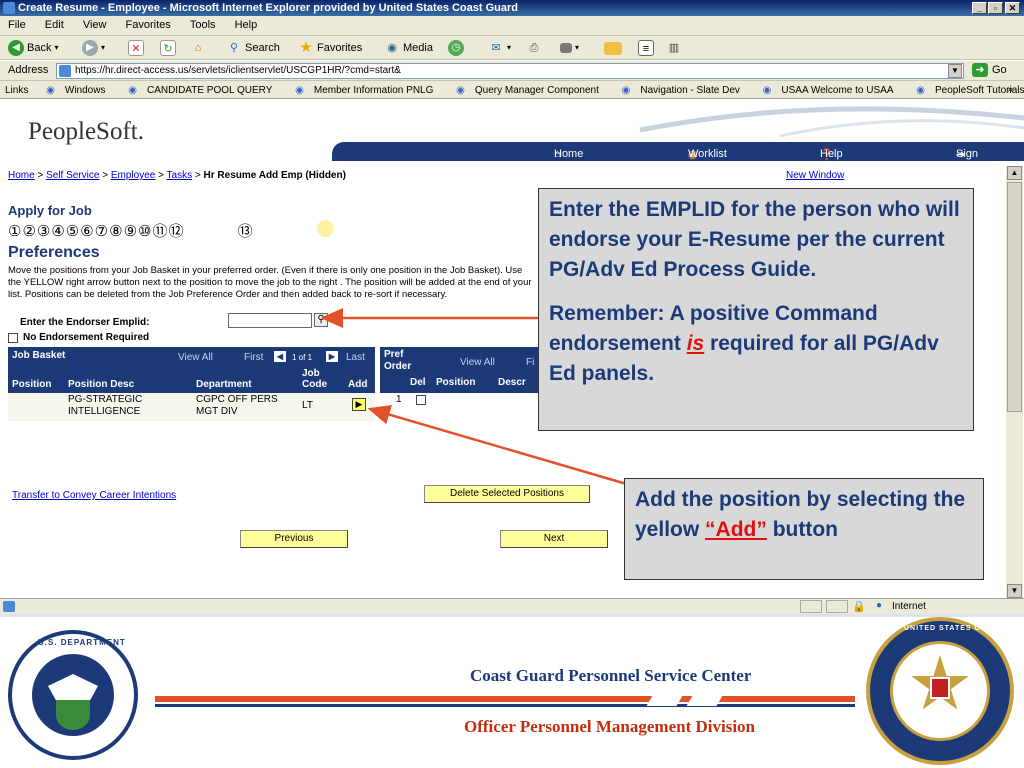  I want to click on edit-icon, so click(566, 48).